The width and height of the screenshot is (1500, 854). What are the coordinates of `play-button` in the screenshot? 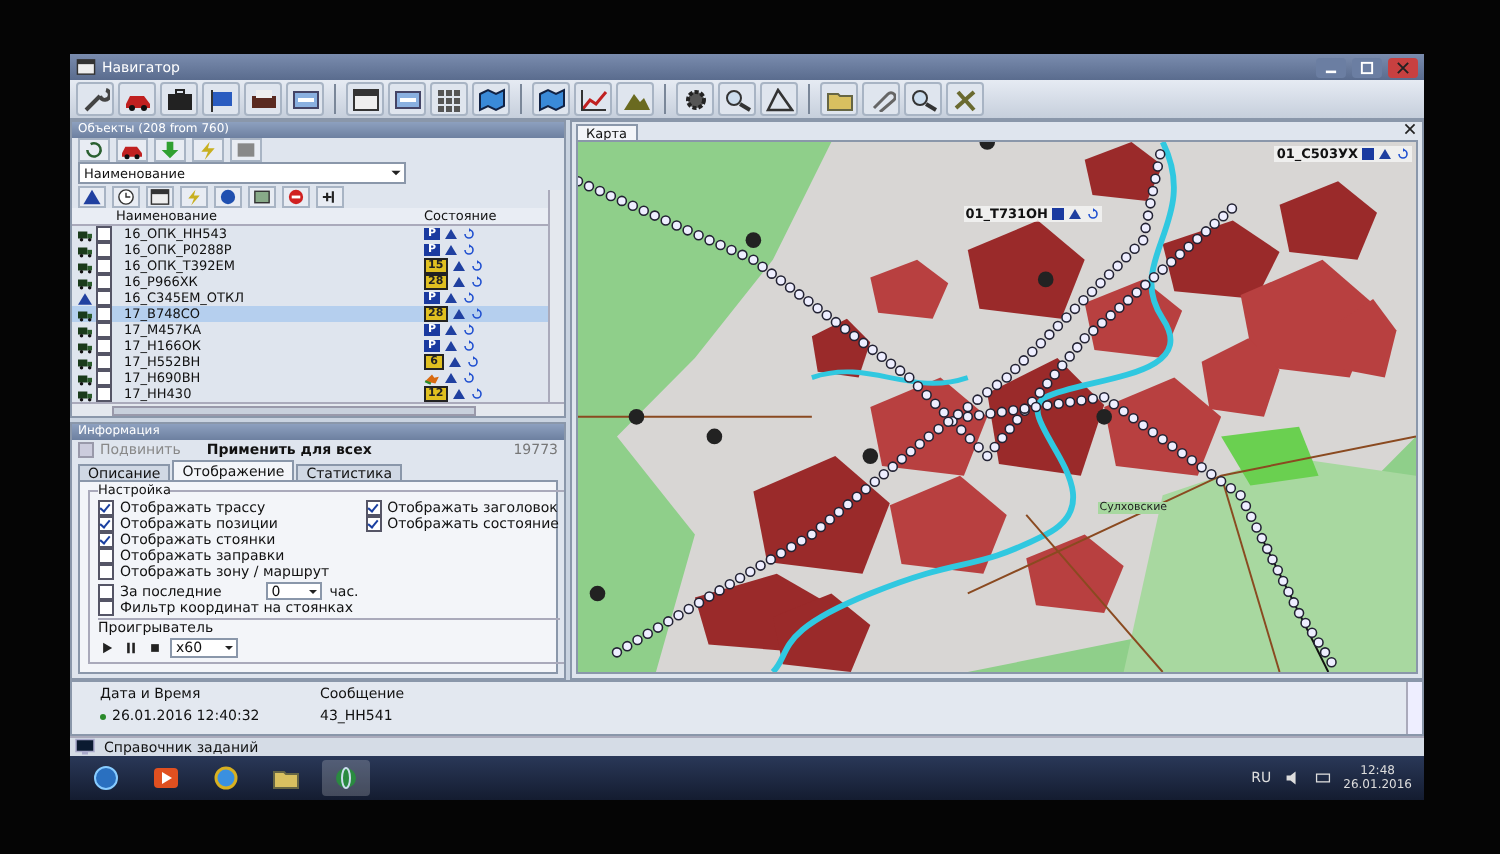 It's located at (107, 648).